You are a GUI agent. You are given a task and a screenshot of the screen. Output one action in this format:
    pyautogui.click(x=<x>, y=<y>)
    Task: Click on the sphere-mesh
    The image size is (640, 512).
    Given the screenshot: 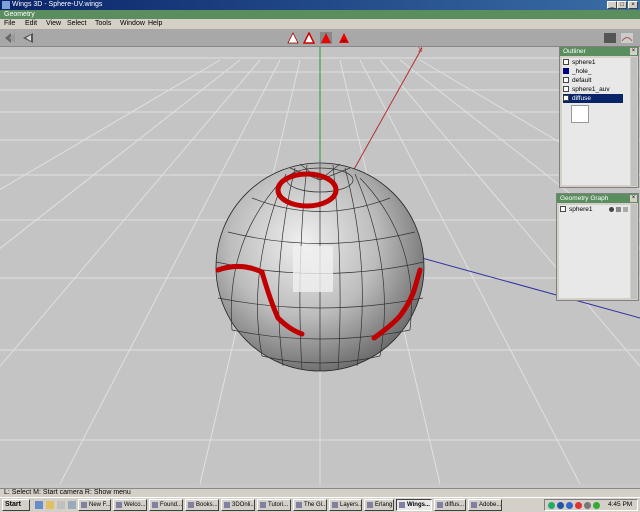 What is the action you would take?
    pyautogui.click(x=320, y=267)
    